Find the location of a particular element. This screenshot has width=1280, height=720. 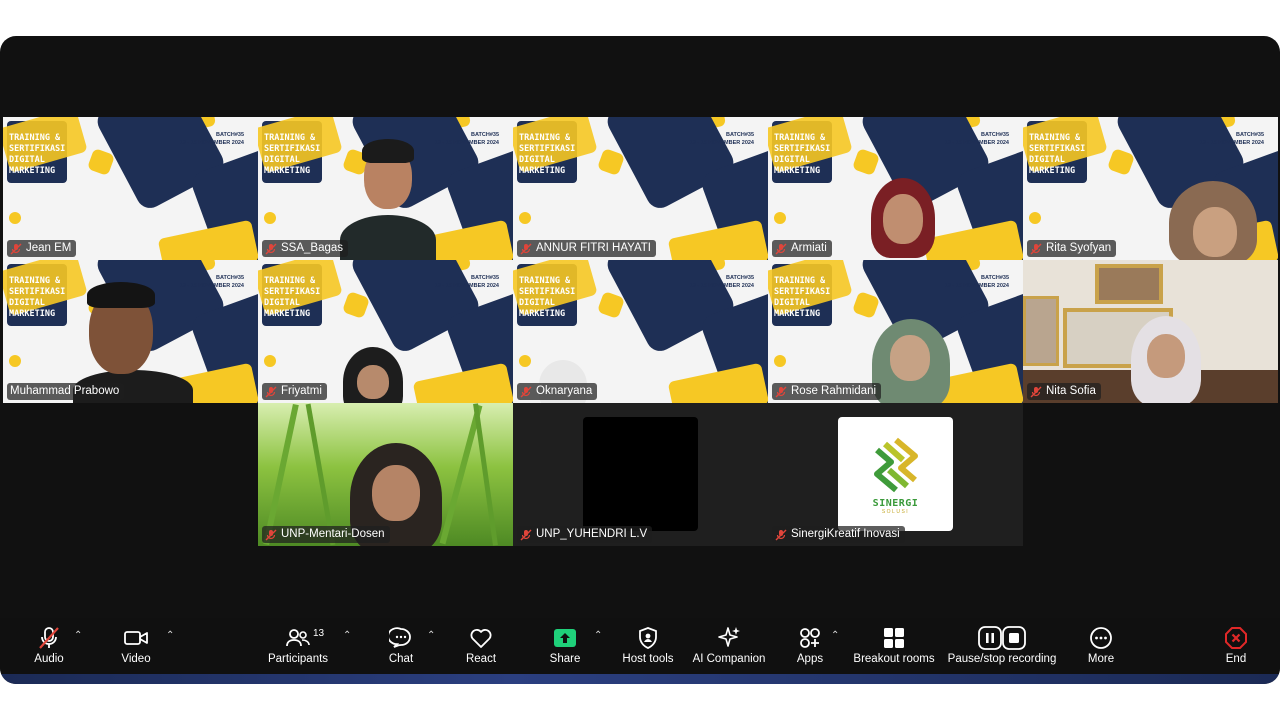

participant-tile: SINERGI SOLUSI SinergiKreatif Inovasi is located at coordinates (895, 474).